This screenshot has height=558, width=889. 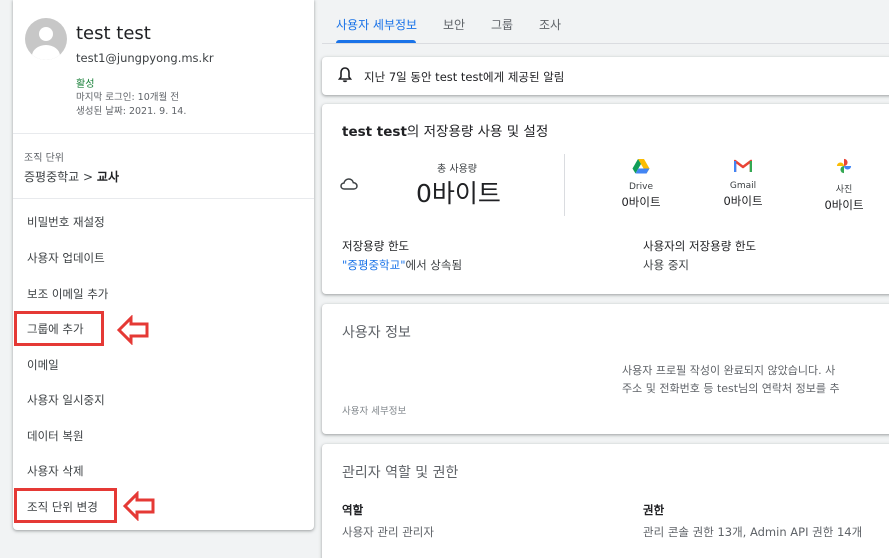 I want to click on restore-data-button: 데이터 복원, so click(x=55, y=436).